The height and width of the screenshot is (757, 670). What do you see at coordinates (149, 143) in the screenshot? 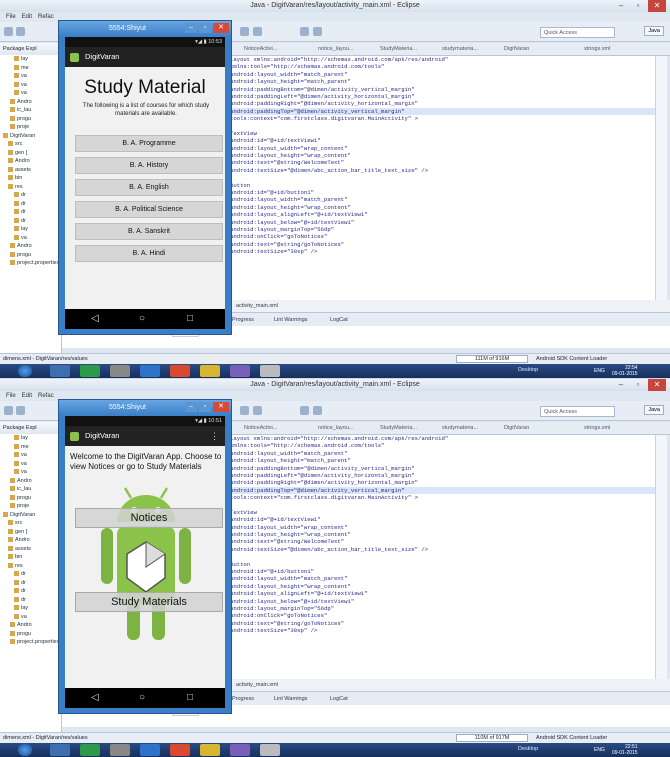
I see `course-button-programme: B. A. Programme` at bounding box center [149, 143].